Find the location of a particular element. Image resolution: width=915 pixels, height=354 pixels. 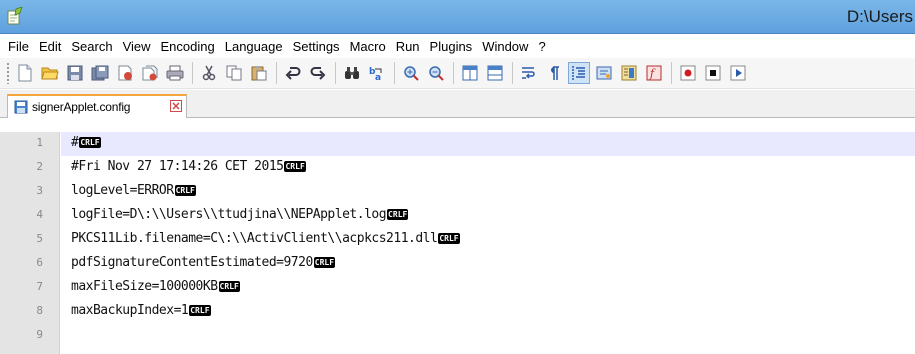

document-map-icon is located at coordinates (629, 73).